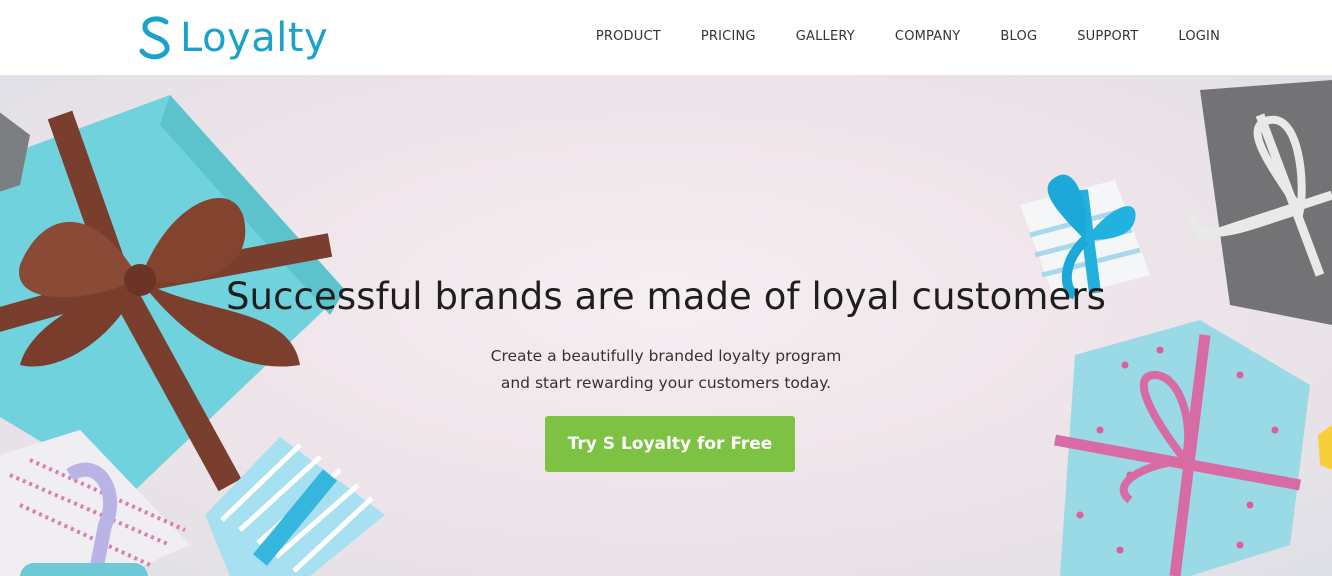  What do you see at coordinates (1199, 36) in the screenshot?
I see `nav-login: LOGIN` at bounding box center [1199, 36].